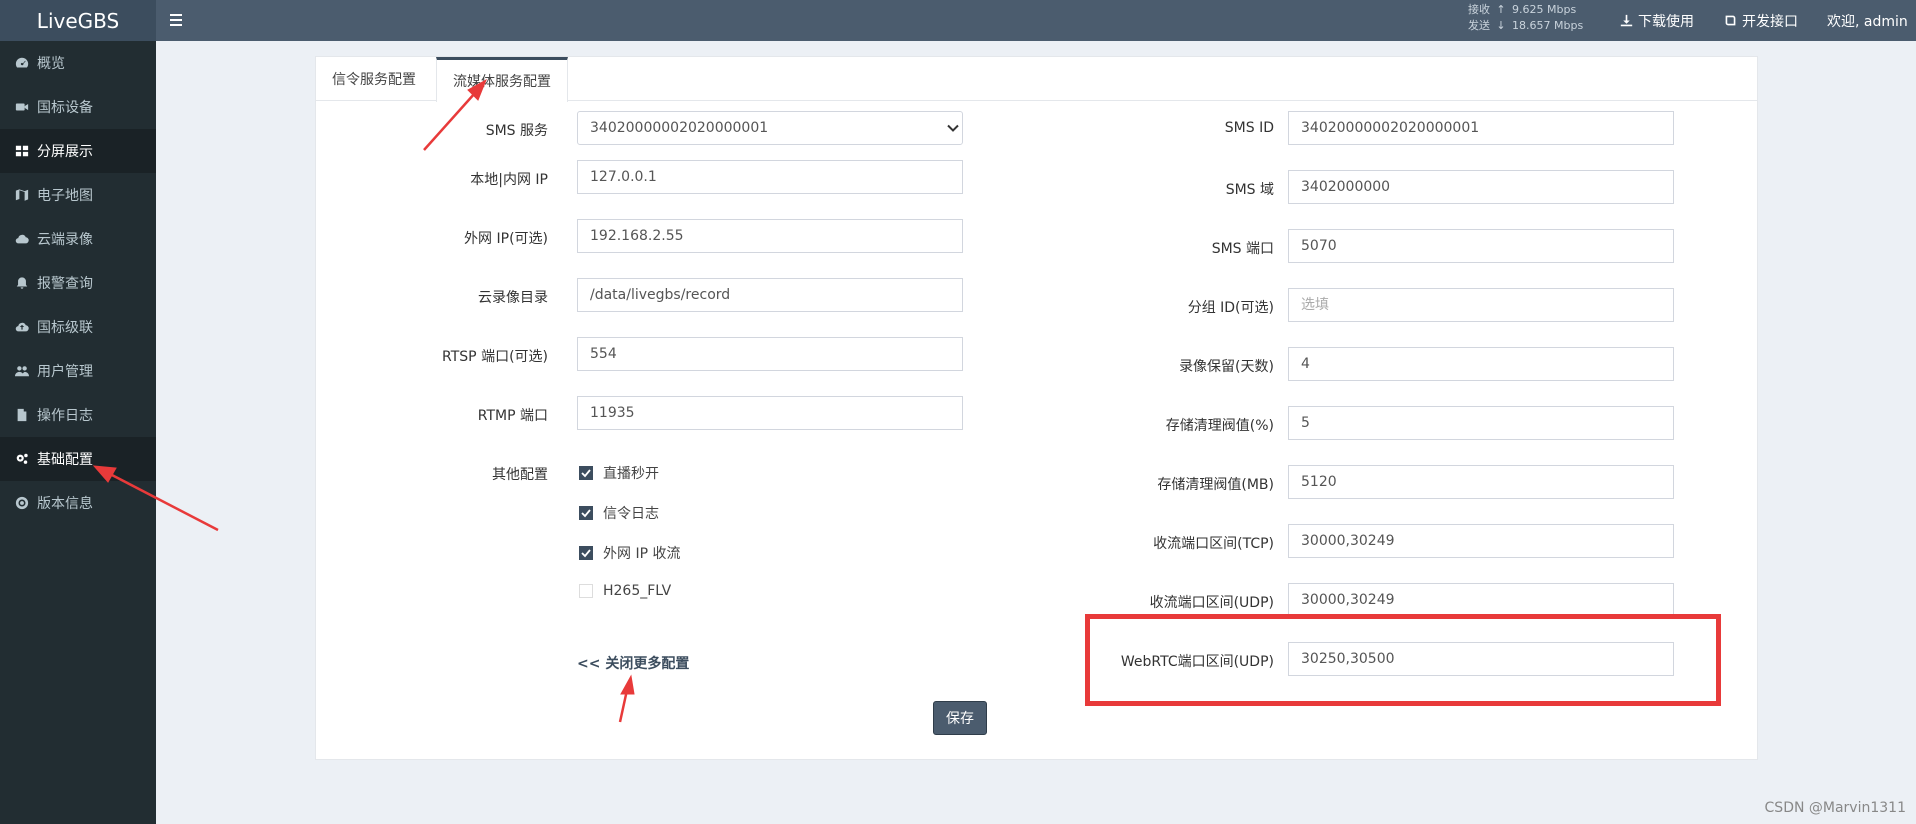 The image size is (1916, 824). I want to click on udp-port-range-label: 收流端口区间(UDP), so click(1211, 603).